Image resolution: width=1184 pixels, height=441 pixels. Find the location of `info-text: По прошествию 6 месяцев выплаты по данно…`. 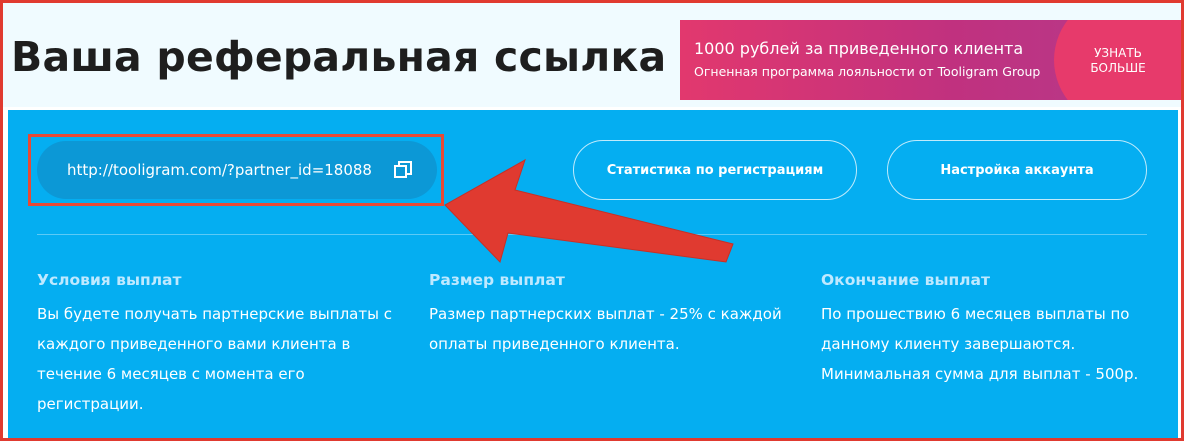

info-text: По прошествию 6 месяцев выплаты по данно… is located at coordinates (980, 344).